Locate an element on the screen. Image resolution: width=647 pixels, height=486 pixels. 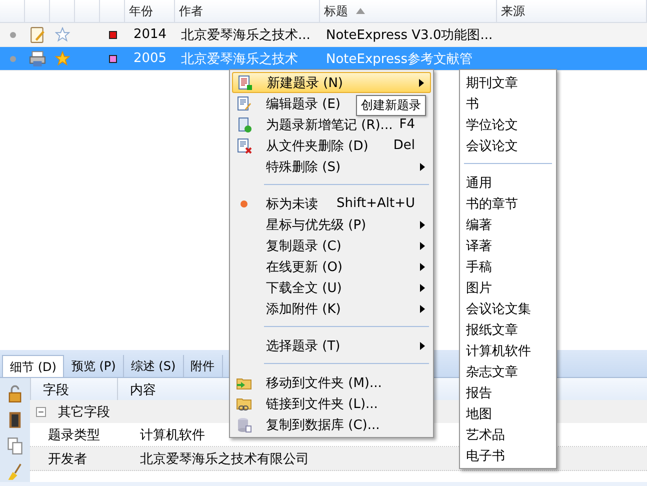
collapse-icon is located at coordinates (41, 411).